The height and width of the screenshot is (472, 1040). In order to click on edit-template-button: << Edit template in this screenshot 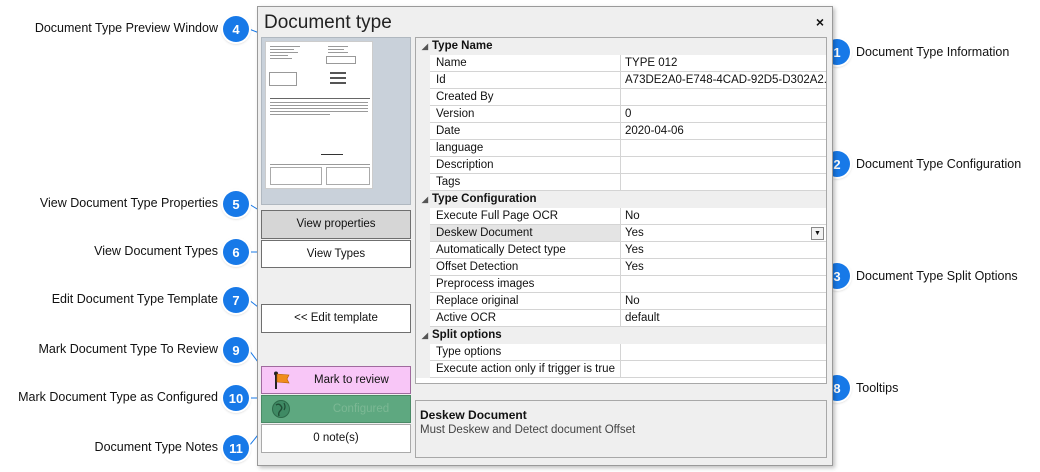, I will do `click(336, 318)`.